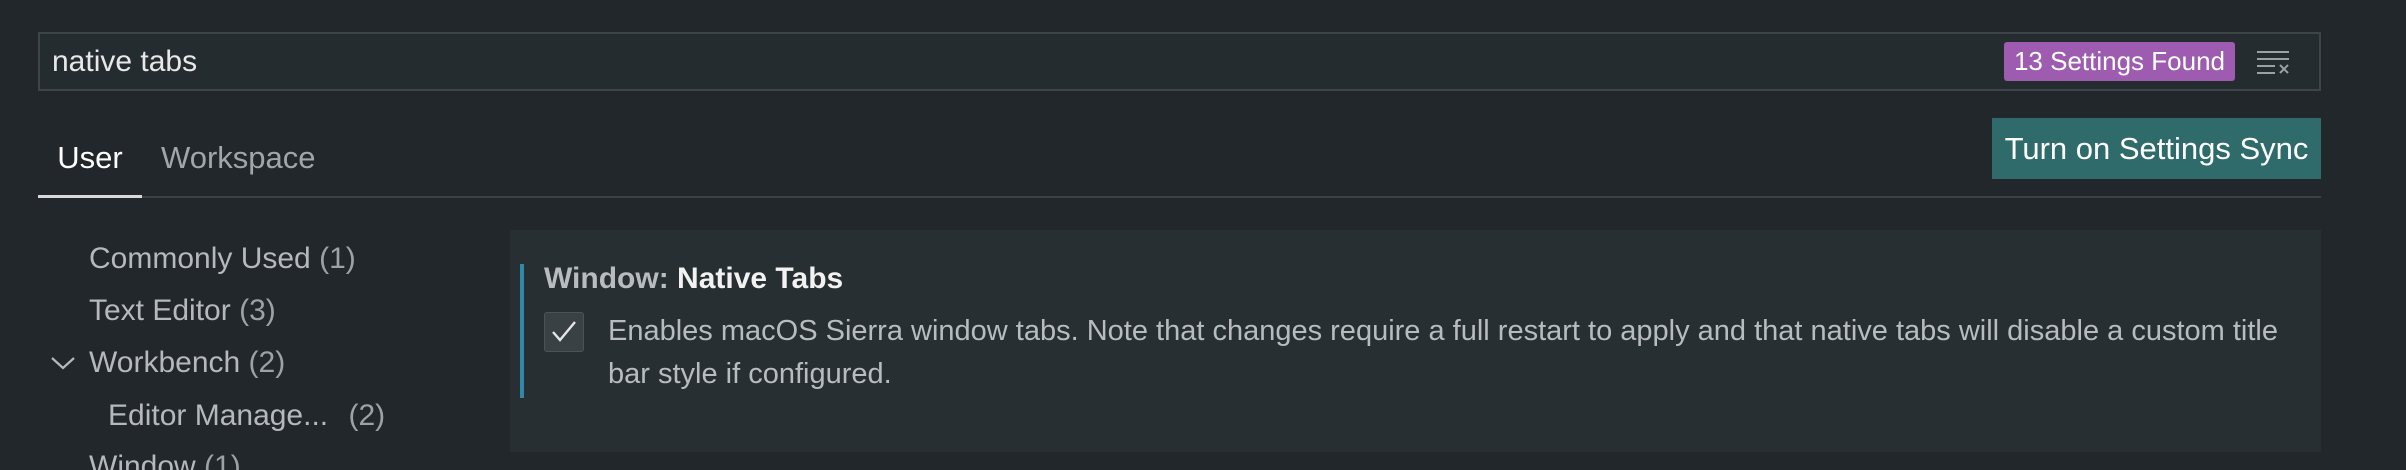 This screenshot has width=2406, height=470. I want to click on toc-item-text-editor: Text Editor (3), so click(182, 311).